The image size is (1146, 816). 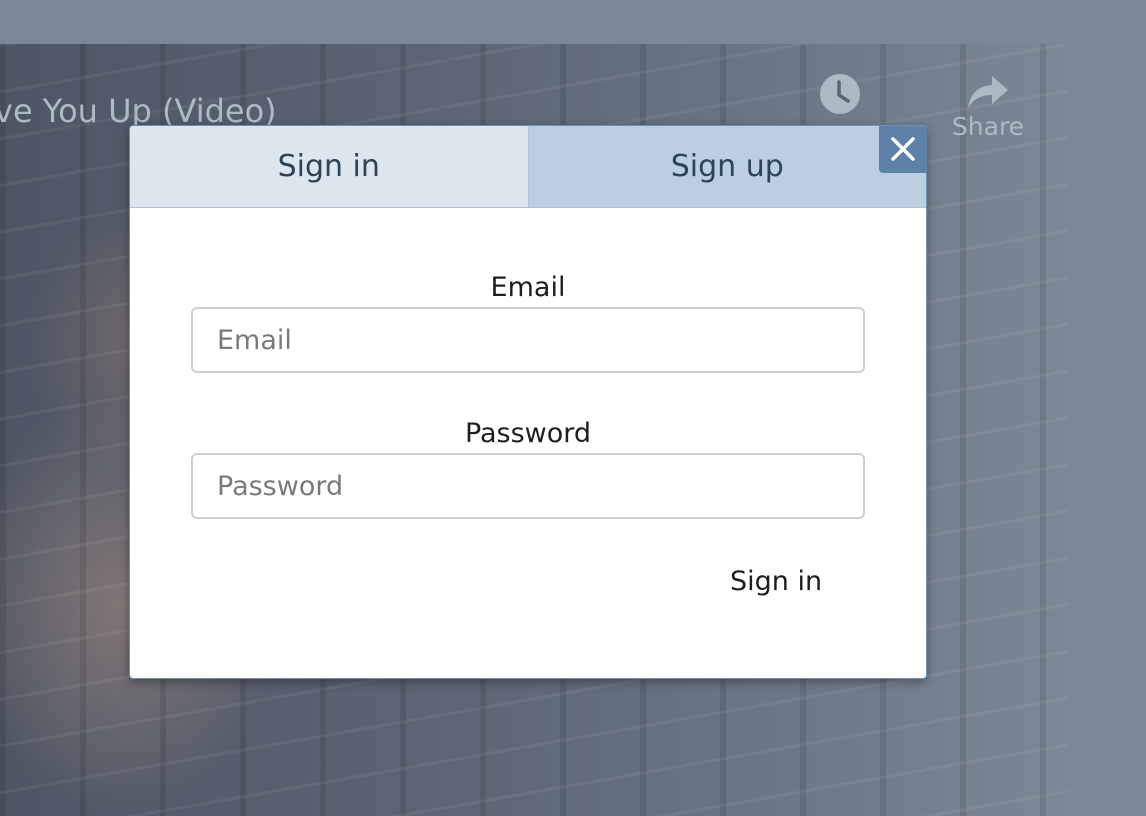 What do you see at coordinates (528, 340) in the screenshot?
I see `email-field` at bounding box center [528, 340].